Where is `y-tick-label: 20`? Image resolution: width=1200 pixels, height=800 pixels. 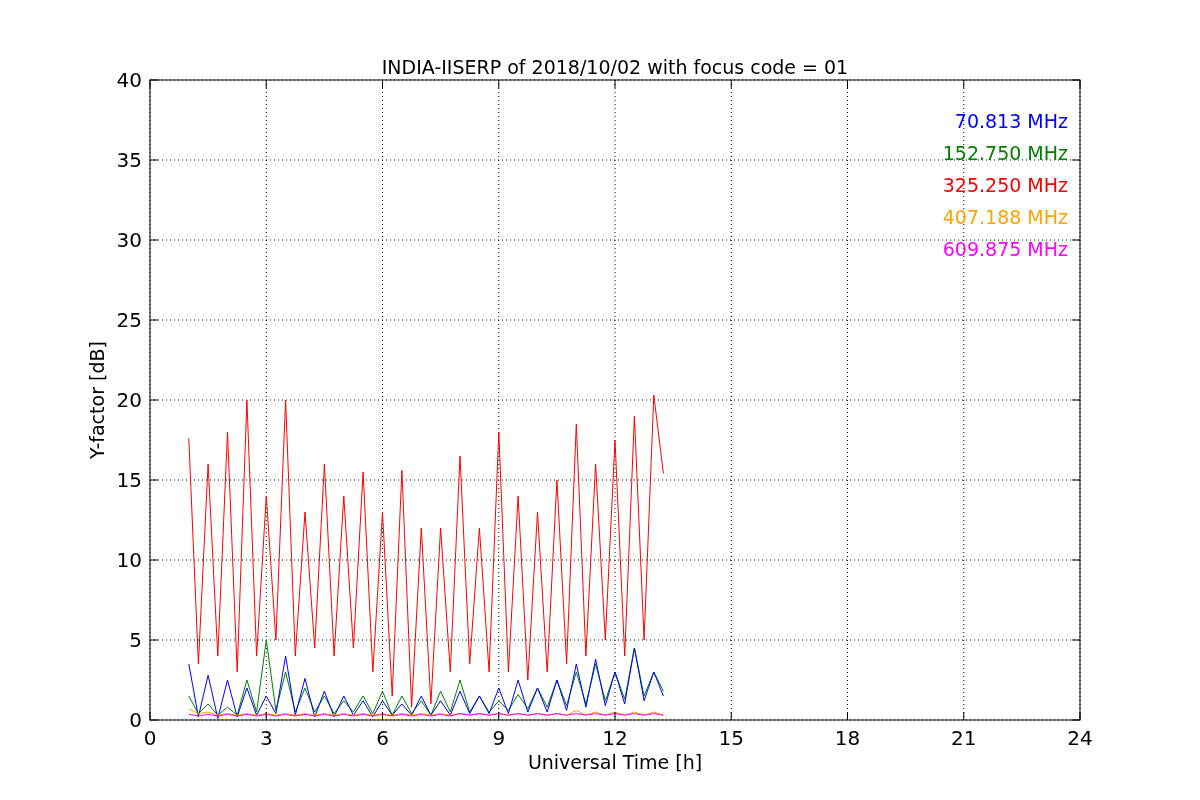 y-tick-label: 20 is located at coordinates (129, 400).